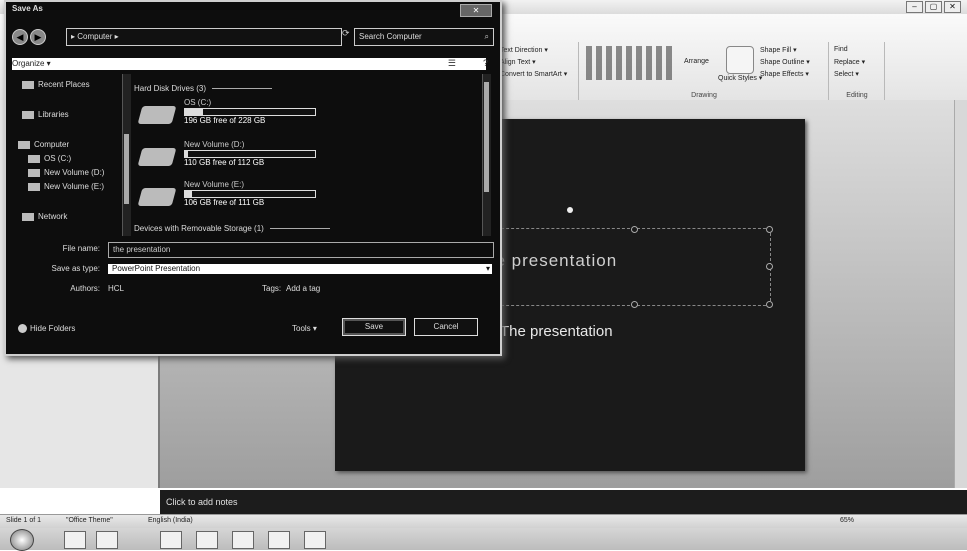  Describe the element at coordinates (116, 288) in the screenshot. I see `authors-field: HCL` at that location.